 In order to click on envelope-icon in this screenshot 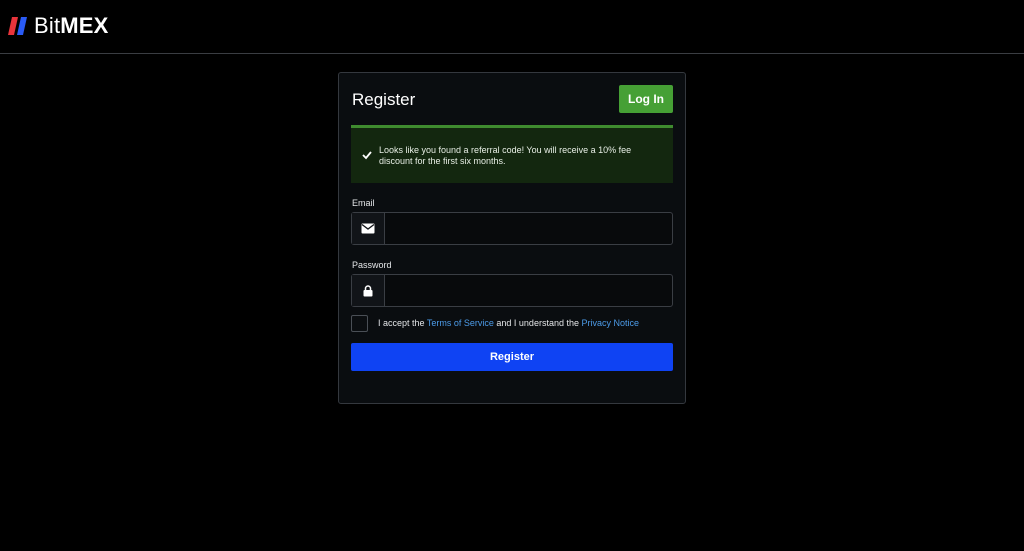, I will do `click(368, 228)`.